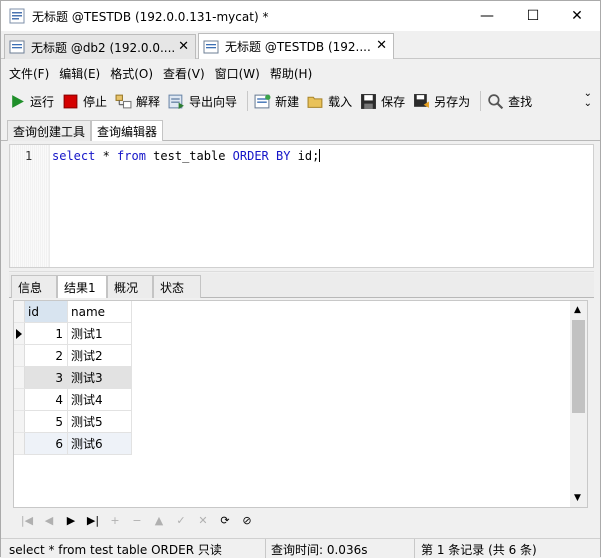 This screenshot has width=601, height=558. Describe the element at coordinates (176, 101) in the screenshot. I see `export-icon` at that location.